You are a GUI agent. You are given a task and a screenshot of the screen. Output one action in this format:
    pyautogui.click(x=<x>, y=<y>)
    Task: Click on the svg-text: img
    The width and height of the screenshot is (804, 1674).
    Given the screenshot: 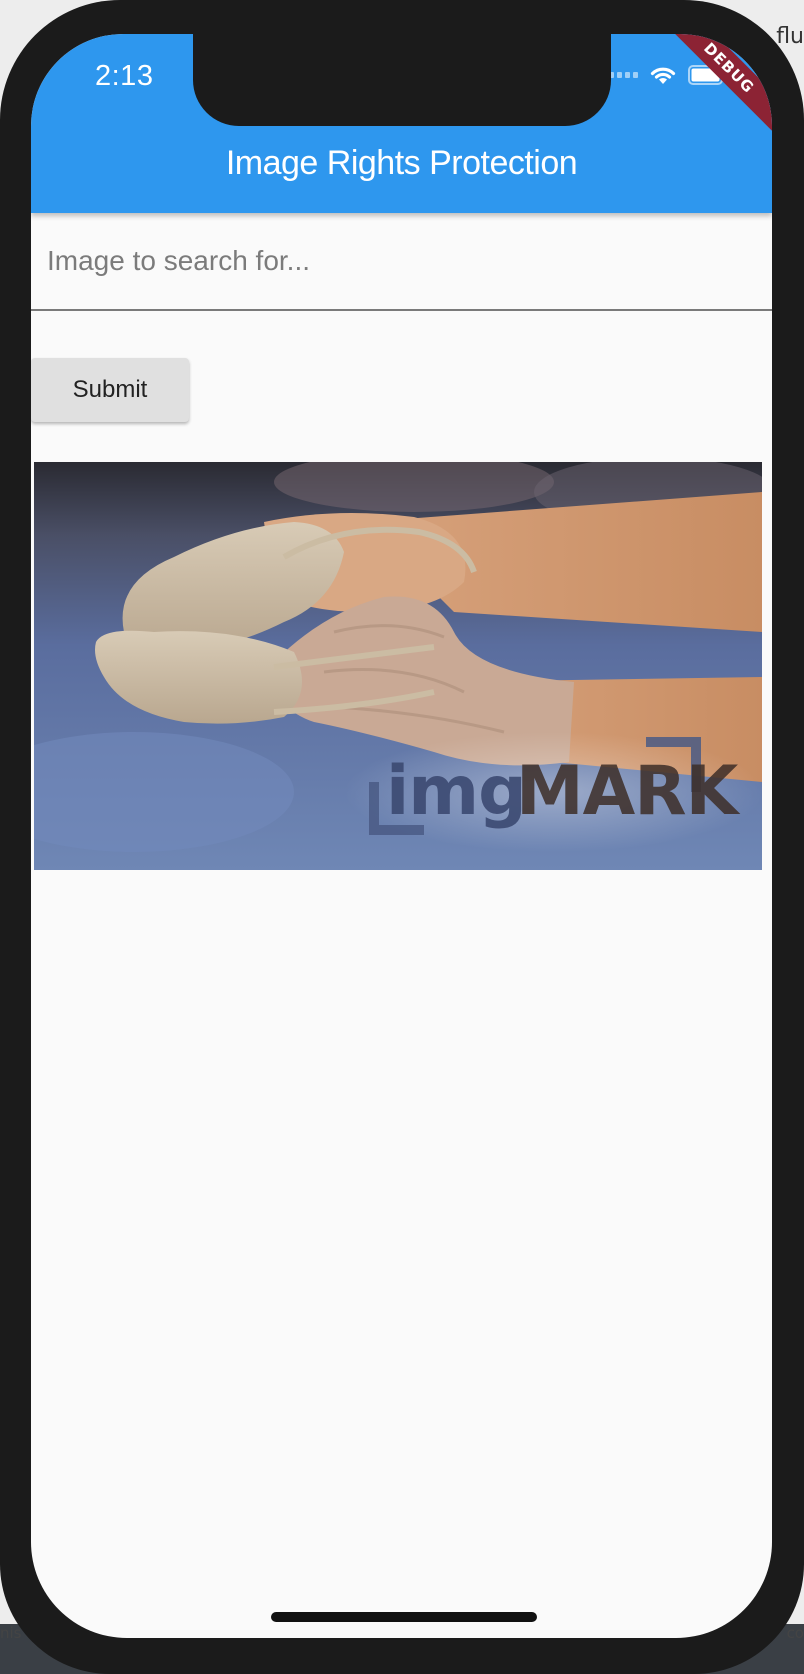 What is the action you would take?
    pyautogui.click(x=456, y=791)
    